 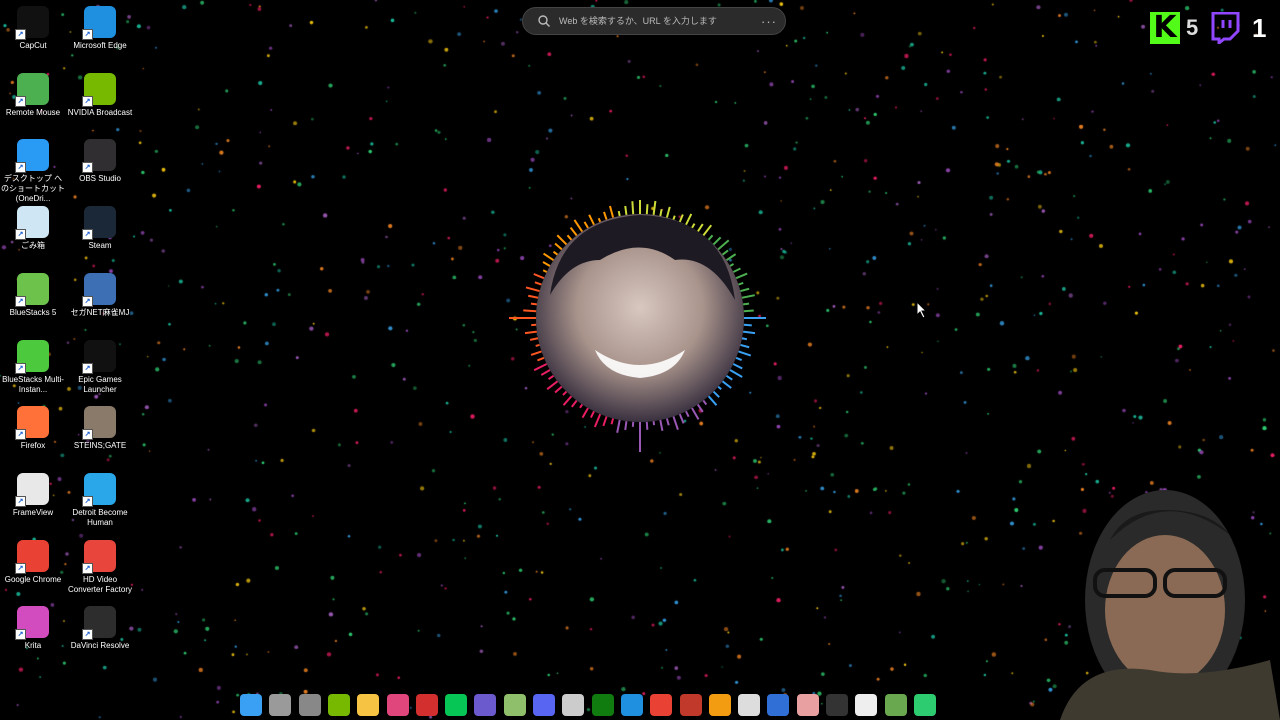 What do you see at coordinates (100, 517) in the screenshot?
I see `desktop-shortcut-label: Detroit Become Human` at bounding box center [100, 517].